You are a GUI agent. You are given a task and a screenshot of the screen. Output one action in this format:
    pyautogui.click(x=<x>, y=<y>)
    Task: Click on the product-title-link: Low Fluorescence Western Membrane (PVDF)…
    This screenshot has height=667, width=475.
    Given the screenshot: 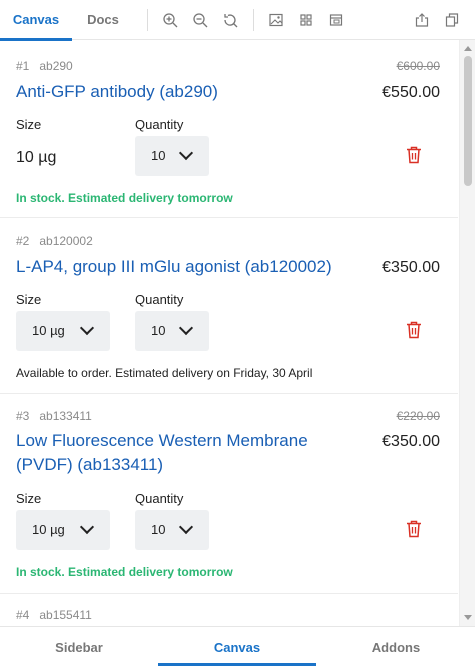 What is the action you would take?
    pyautogui.click(x=186, y=453)
    